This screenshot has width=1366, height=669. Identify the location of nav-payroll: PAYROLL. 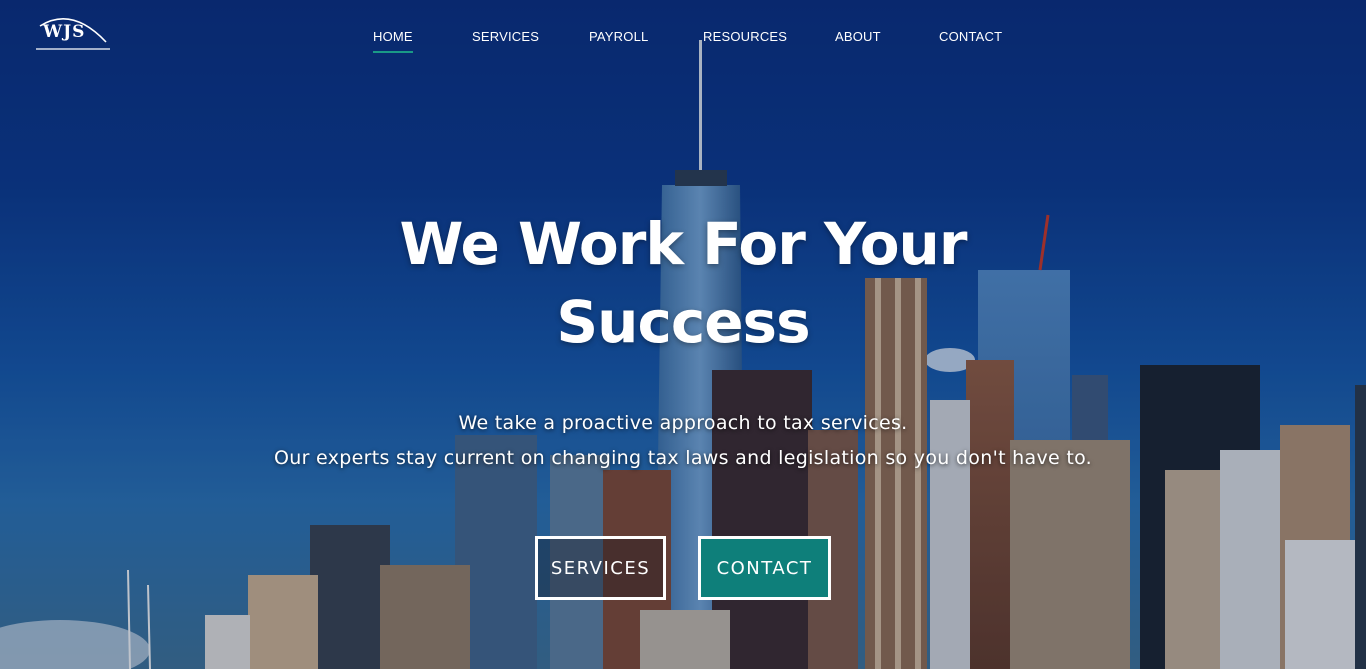
(618, 36).